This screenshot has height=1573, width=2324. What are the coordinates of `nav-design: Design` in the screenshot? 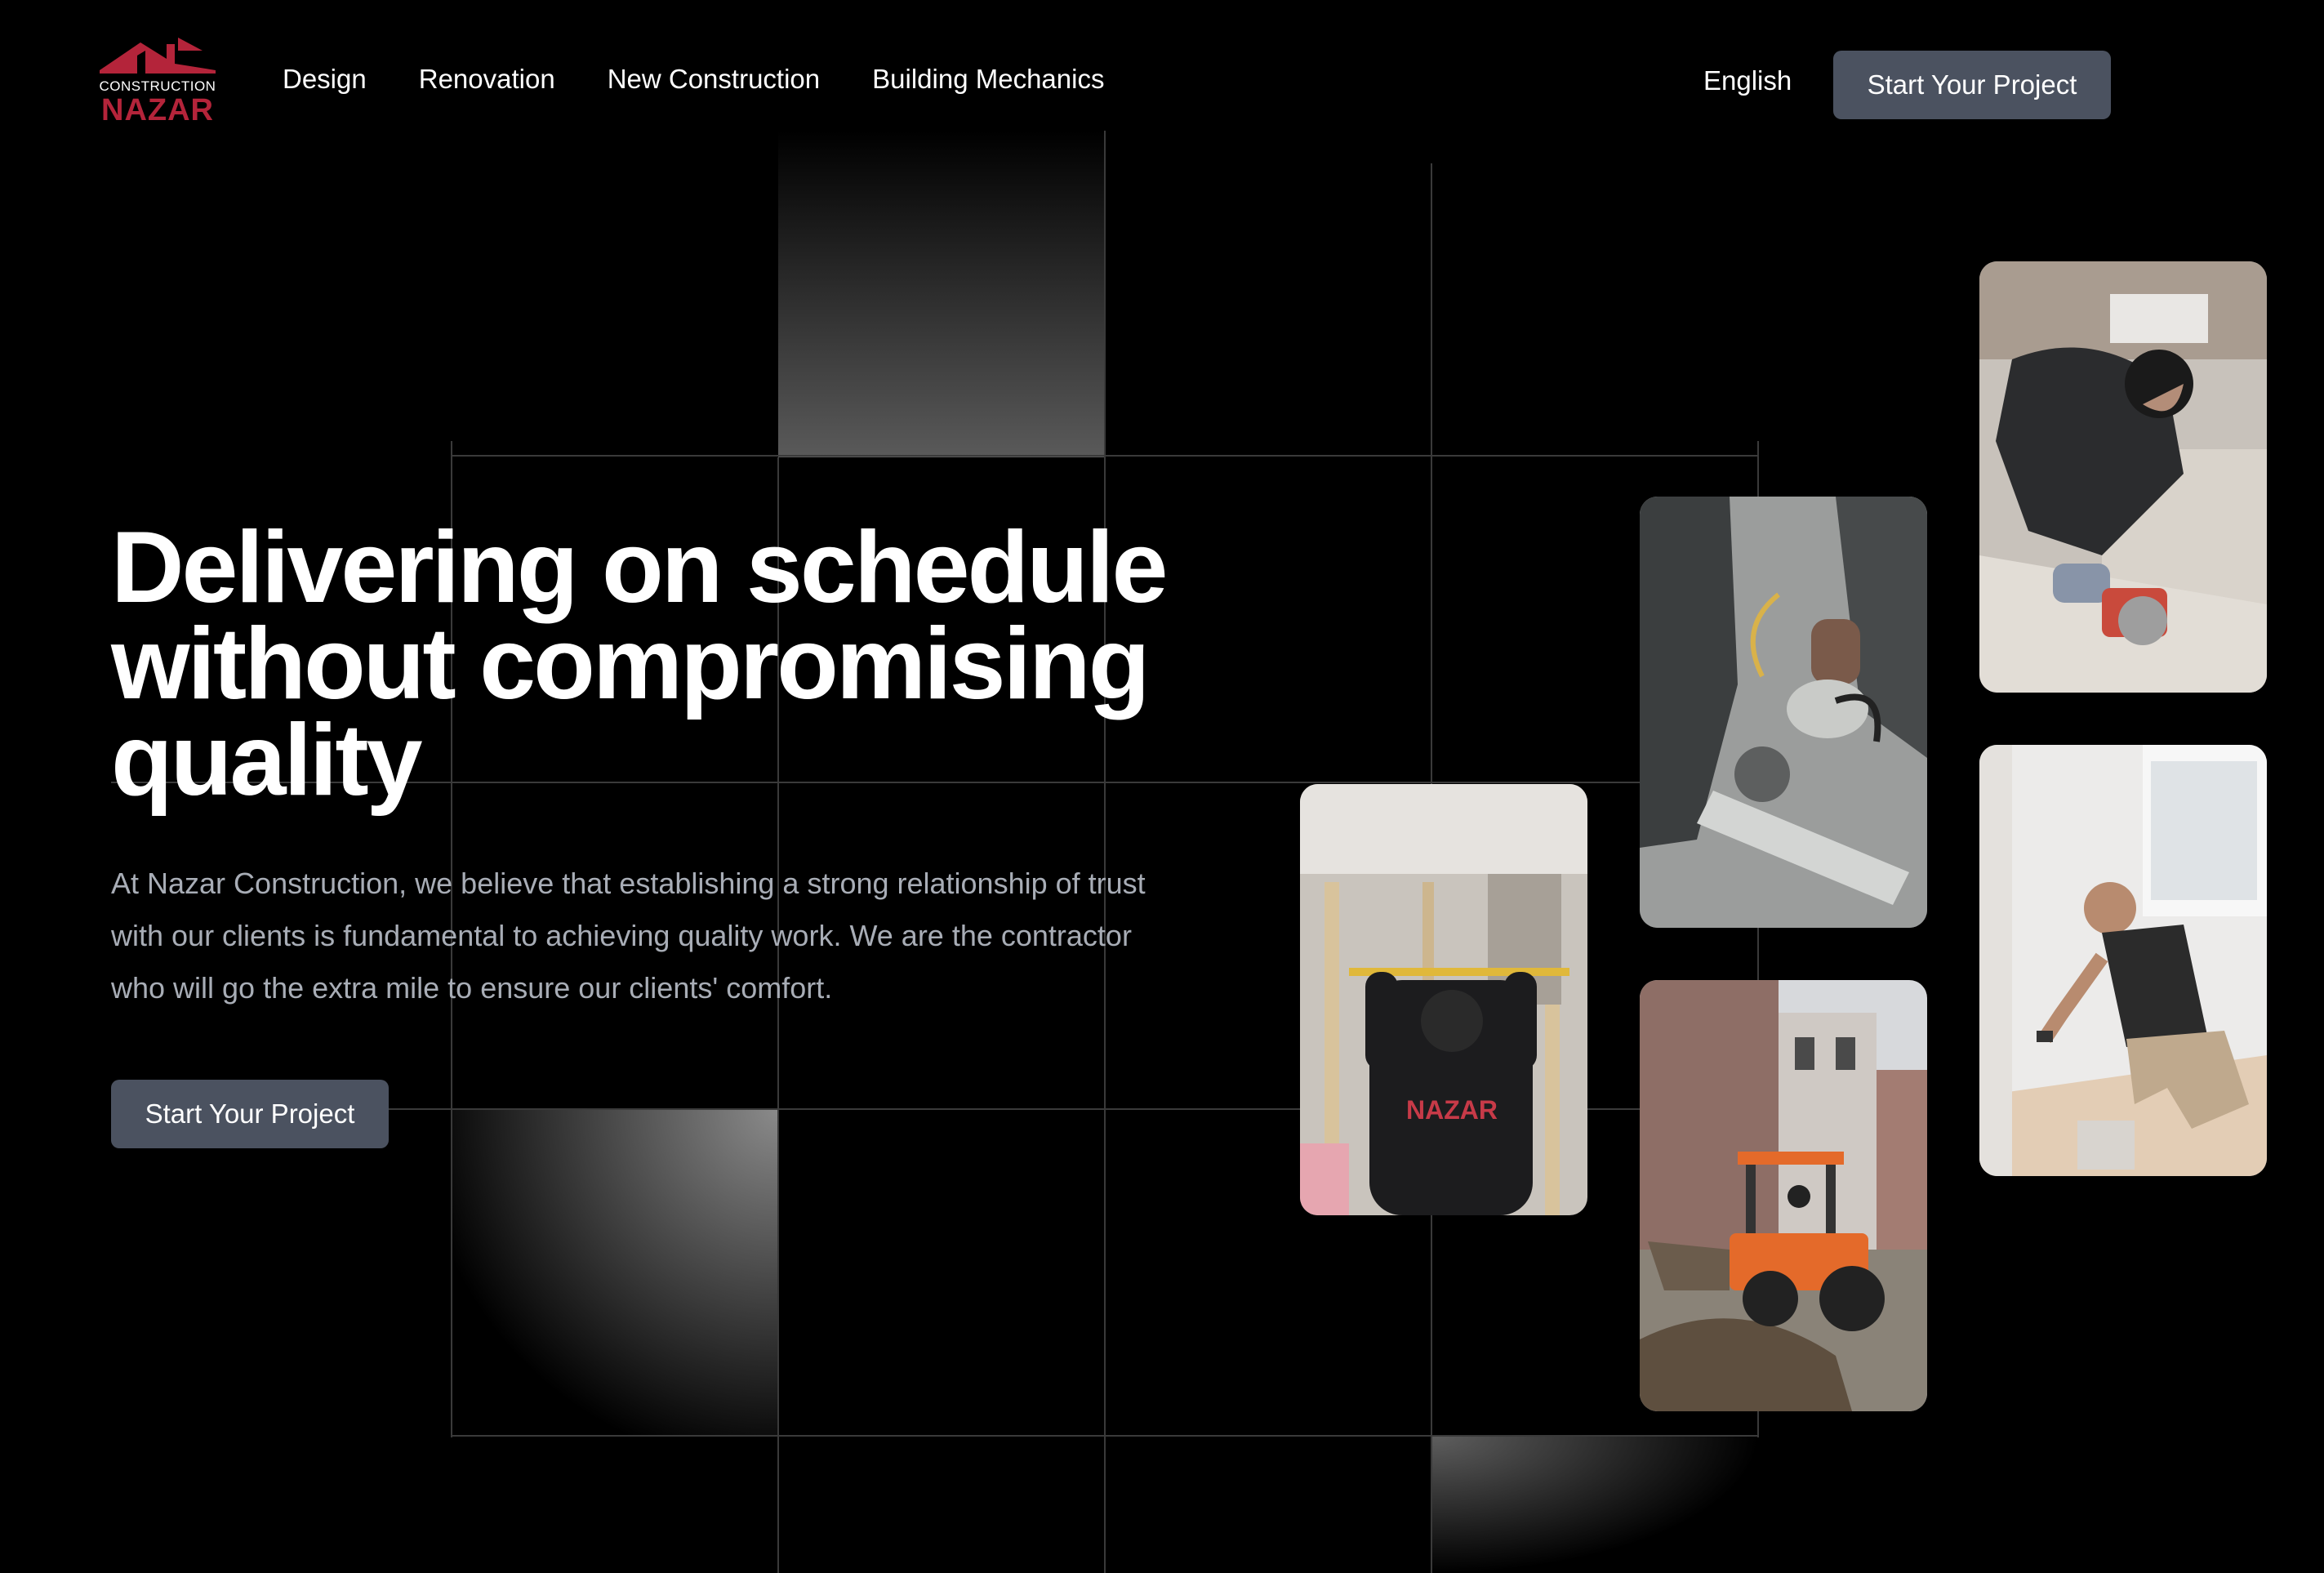 It's located at (325, 79).